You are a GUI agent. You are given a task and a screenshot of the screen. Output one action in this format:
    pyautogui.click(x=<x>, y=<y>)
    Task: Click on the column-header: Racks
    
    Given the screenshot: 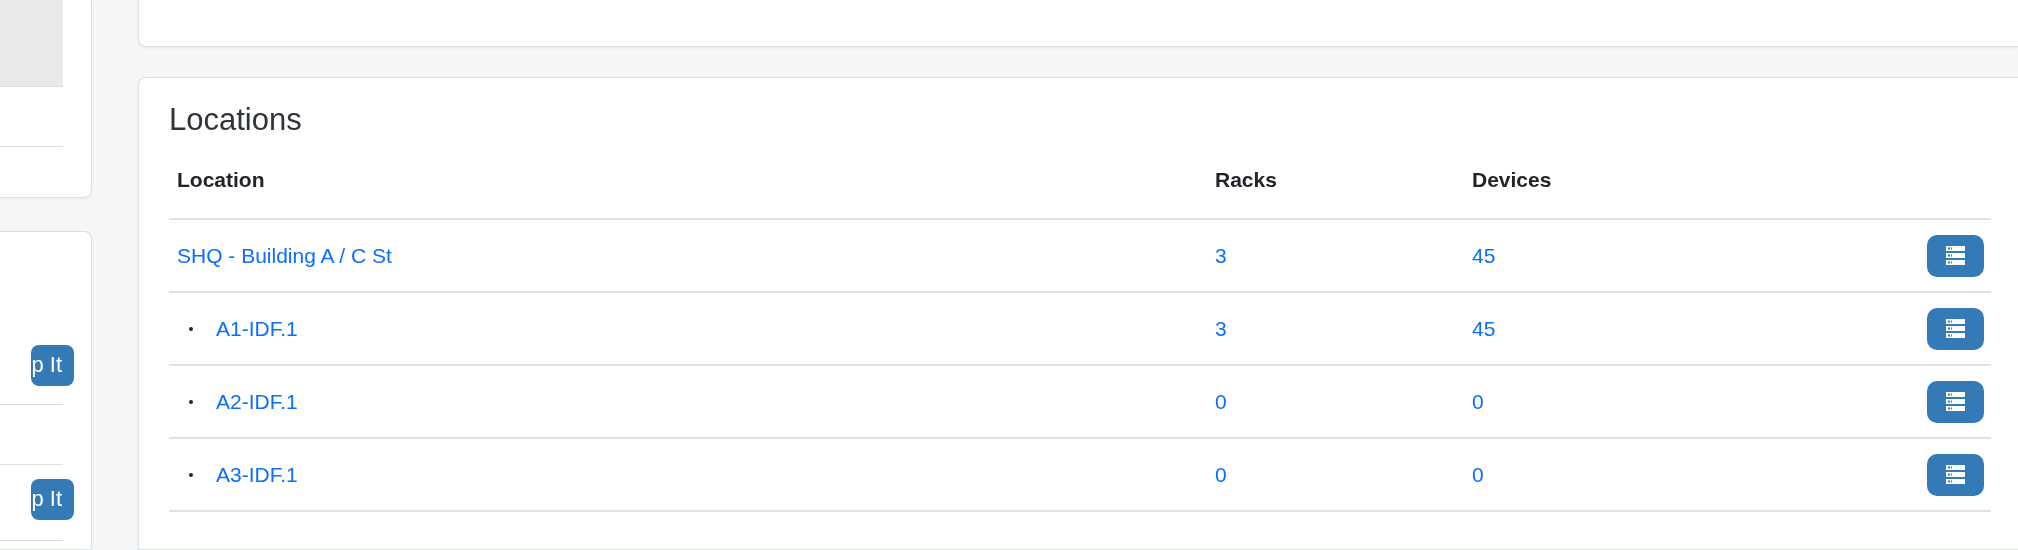 What is the action you would take?
    pyautogui.click(x=1246, y=180)
    